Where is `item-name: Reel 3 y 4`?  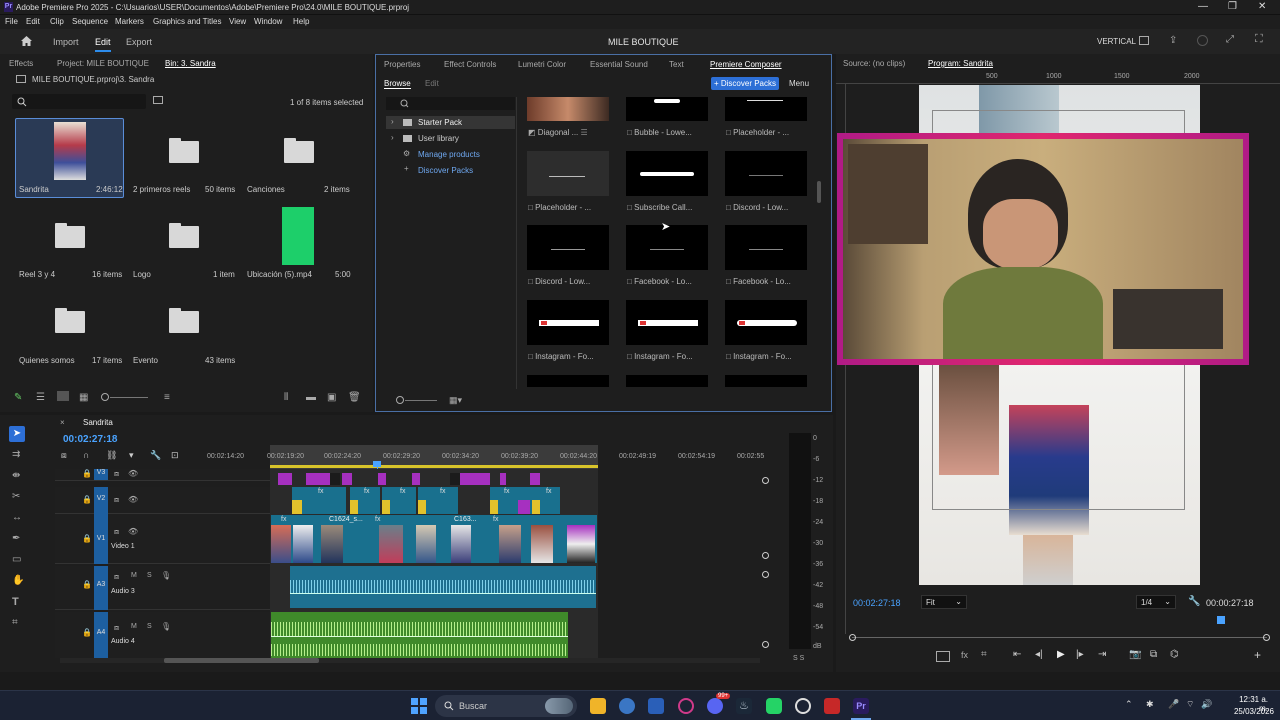 item-name: Reel 3 y 4 is located at coordinates (37, 274).